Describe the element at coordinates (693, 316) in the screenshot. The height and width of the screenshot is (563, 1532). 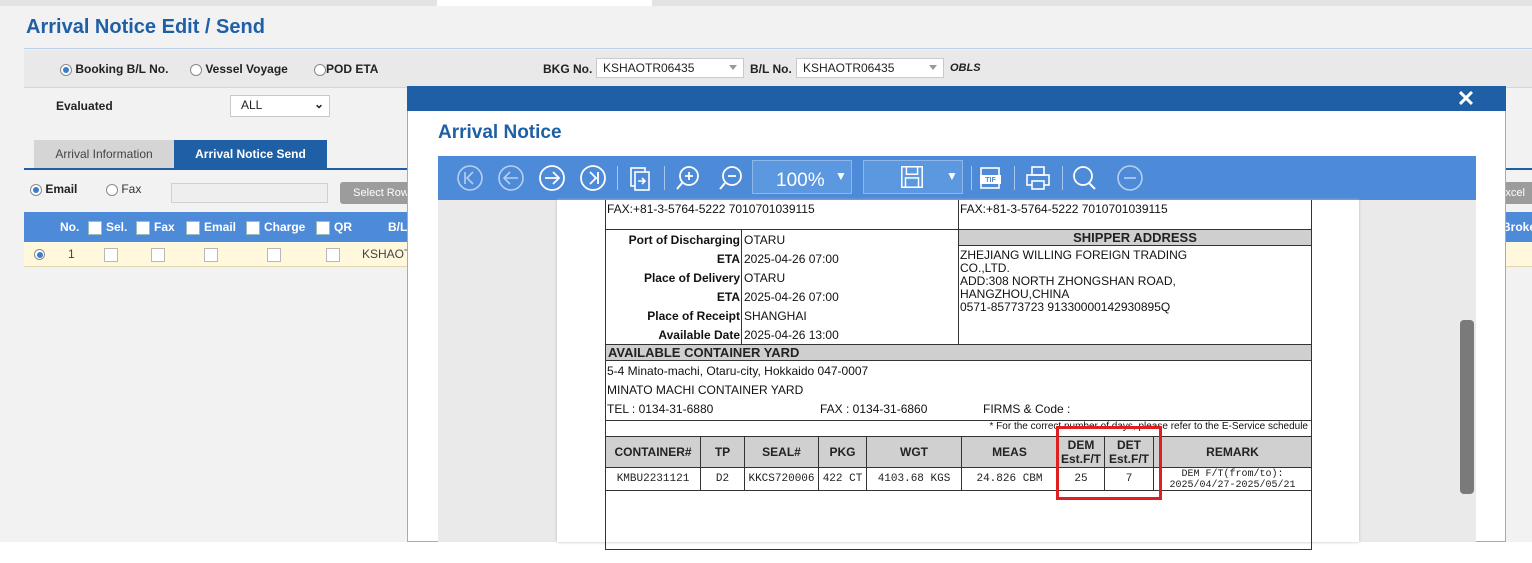
I see `field-label: Place of Receipt` at that location.